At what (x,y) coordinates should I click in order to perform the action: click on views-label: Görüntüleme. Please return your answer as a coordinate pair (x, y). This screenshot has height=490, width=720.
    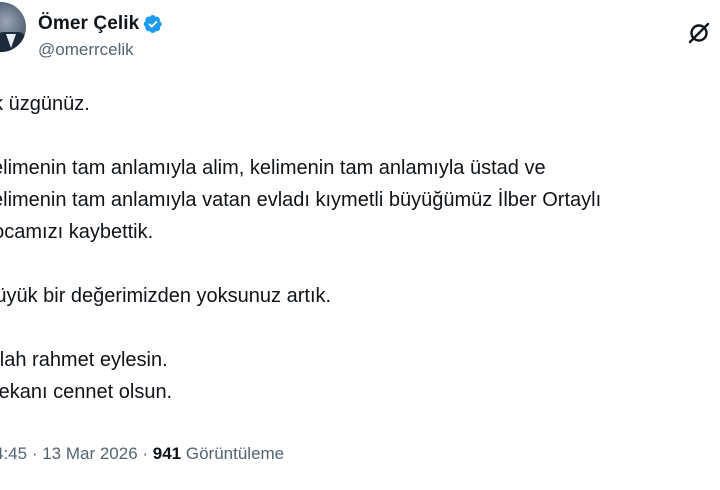
    Looking at the image, I should click on (233, 453).